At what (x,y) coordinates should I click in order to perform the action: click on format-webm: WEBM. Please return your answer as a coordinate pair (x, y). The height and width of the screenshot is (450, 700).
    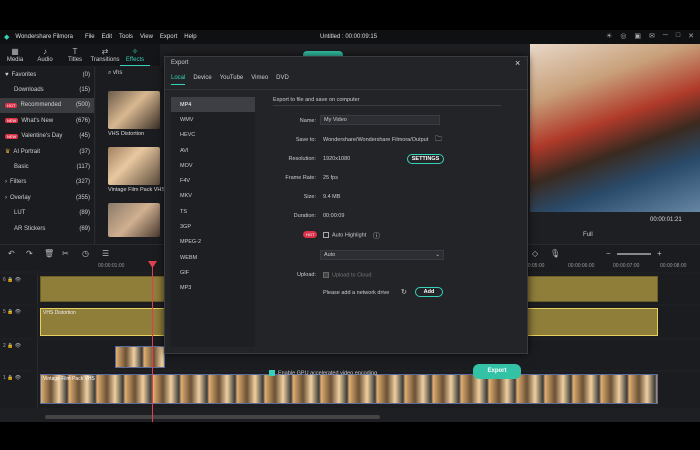
    Looking at the image, I should click on (213, 257).